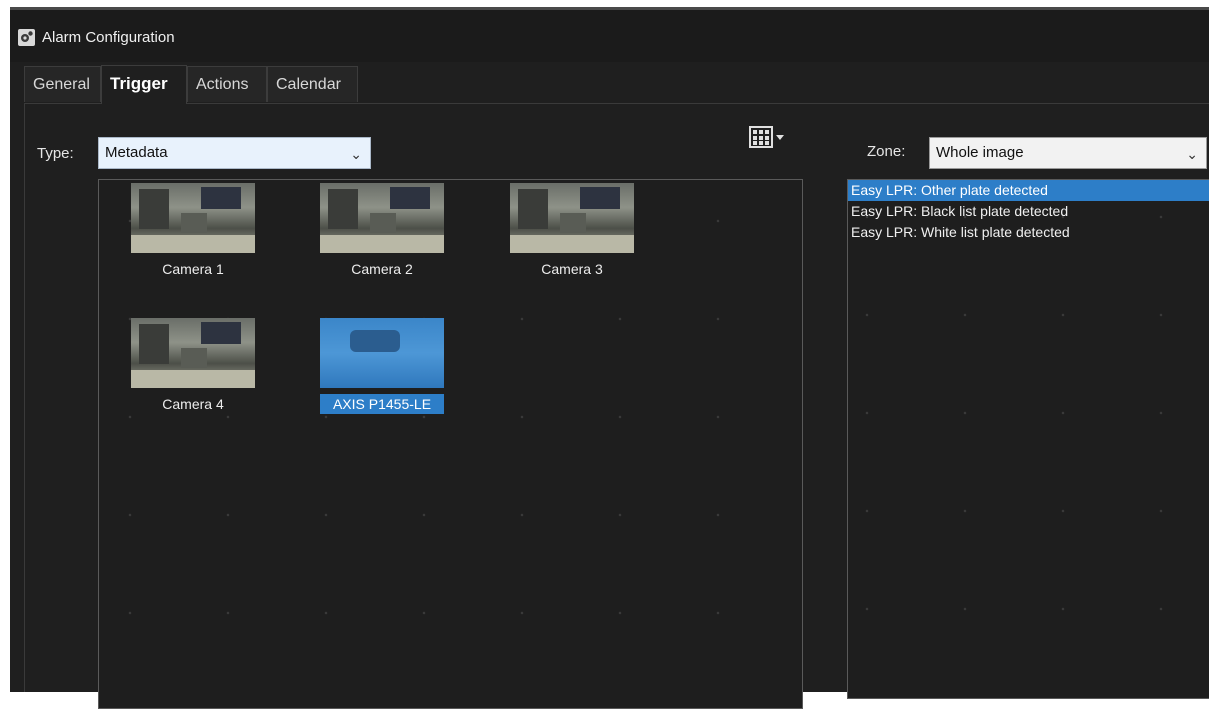  What do you see at coordinates (1028, 190) in the screenshot?
I see `list-item: Easy LPR: Other plate detected` at bounding box center [1028, 190].